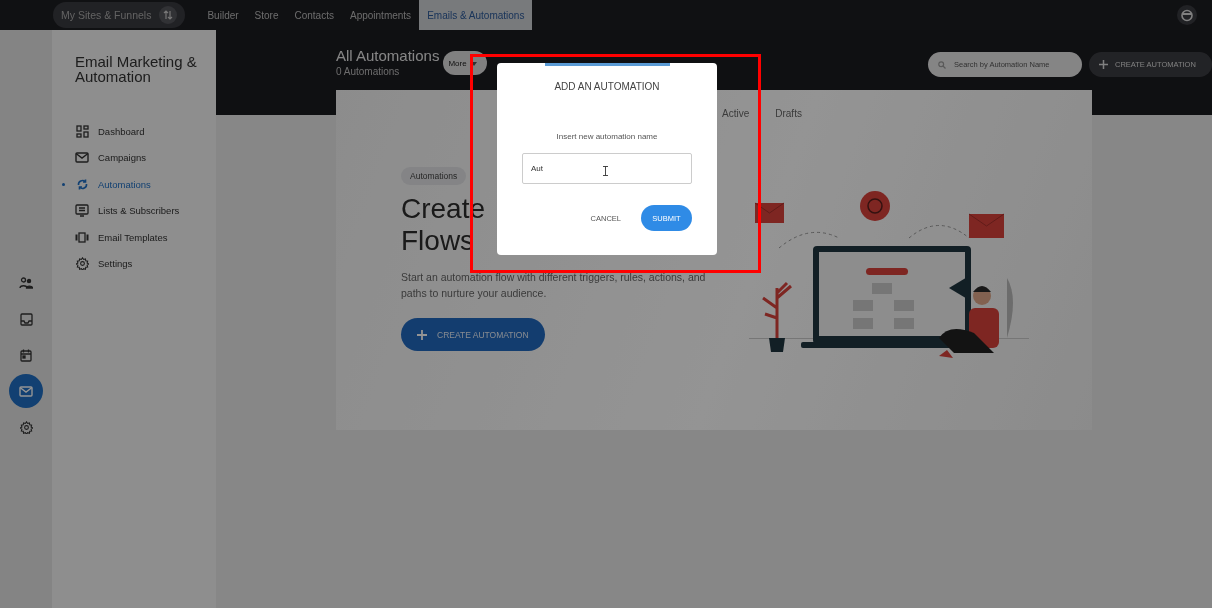  What do you see at coordinates (607, 136) in the screenshot?
I see `field-label: Insert new automation name` at bounding box center [607, 136].